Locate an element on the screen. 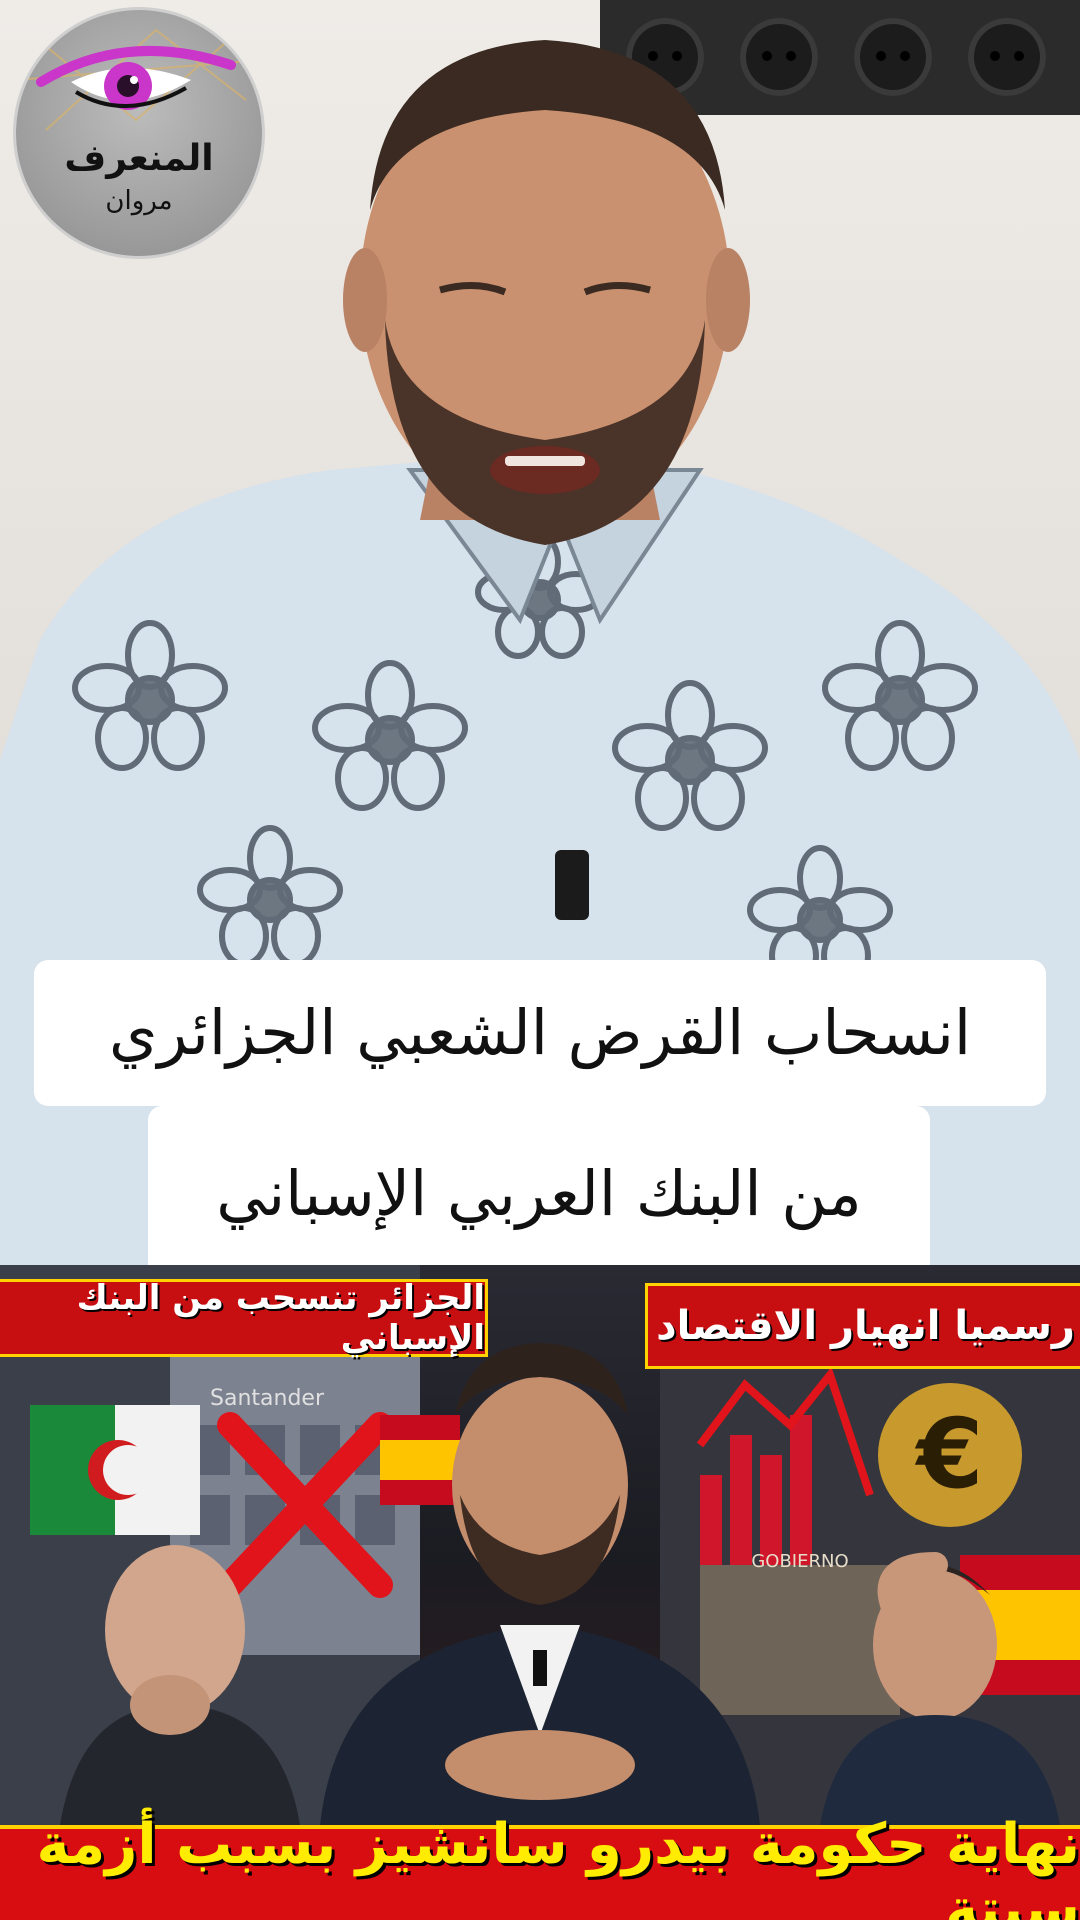  bank-sign: Santander is located at coordinates (267, 1398).